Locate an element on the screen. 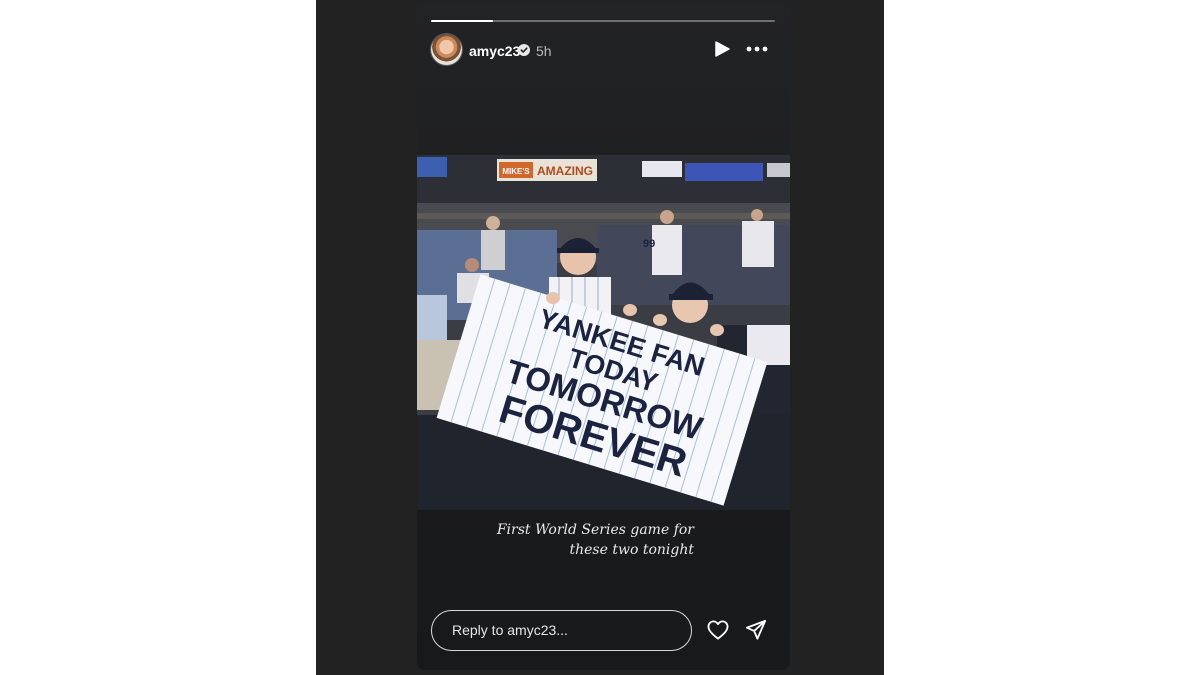  author-avatar is located at coordinates (446, 49).